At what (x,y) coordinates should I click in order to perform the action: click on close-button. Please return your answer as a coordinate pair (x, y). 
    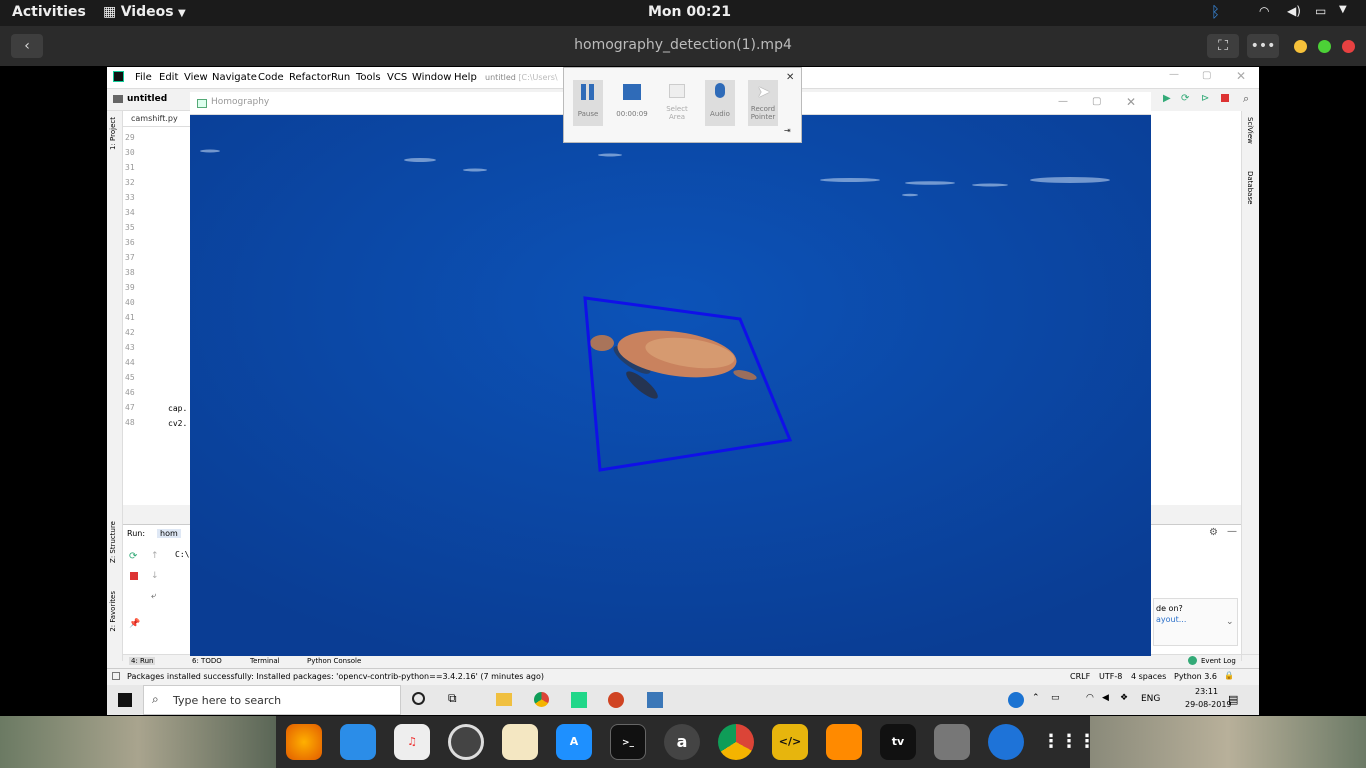
    Looking at the image, I should click on (1348, 46).